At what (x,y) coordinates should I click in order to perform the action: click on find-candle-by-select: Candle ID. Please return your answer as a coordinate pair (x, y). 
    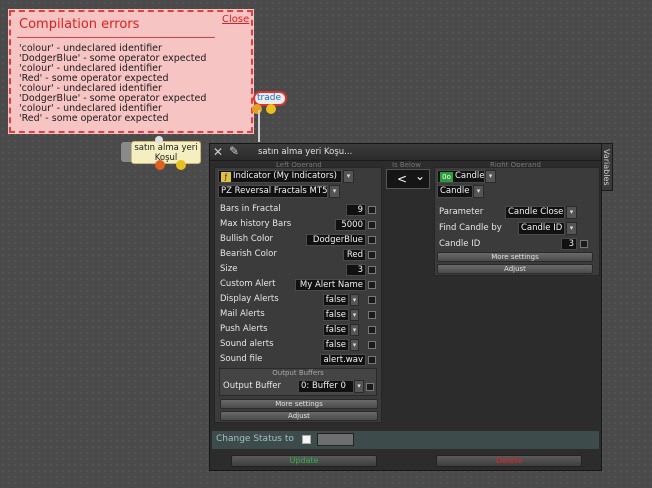
    Looking at the image, I should click on (541, 228).